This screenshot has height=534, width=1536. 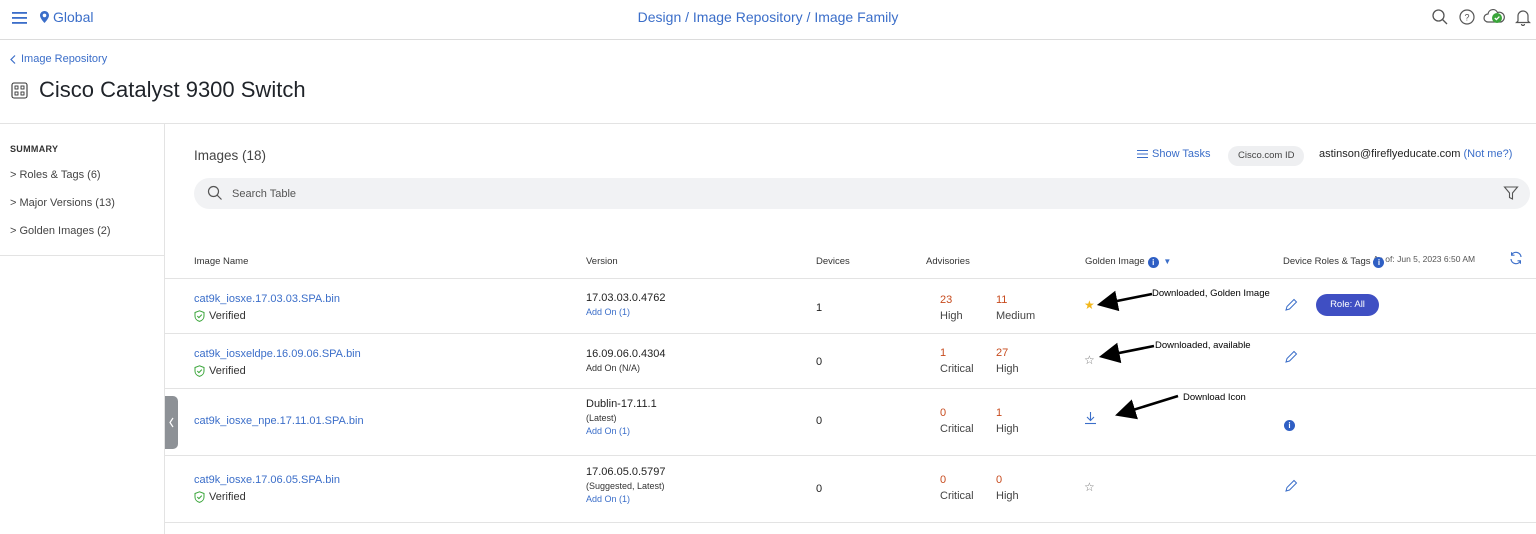 I want to click on table-row: cat9k_iosxe_npe.17.11.01.SPA.bin, so click(x=279, y=421).